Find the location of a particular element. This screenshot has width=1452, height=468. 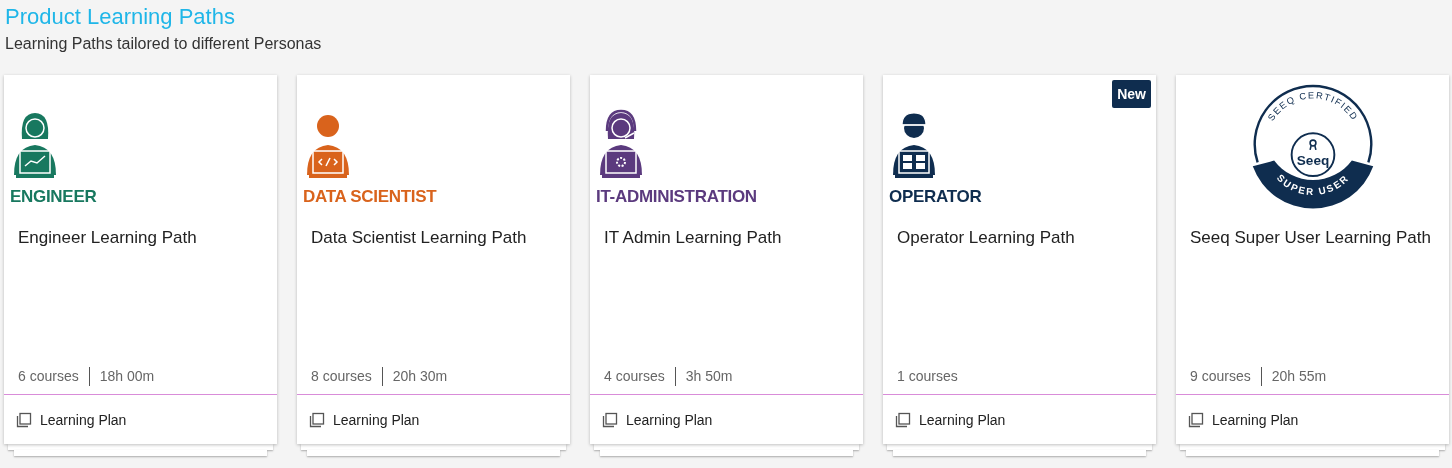

course-count: 4 courses is located at coordinates (634, 376).